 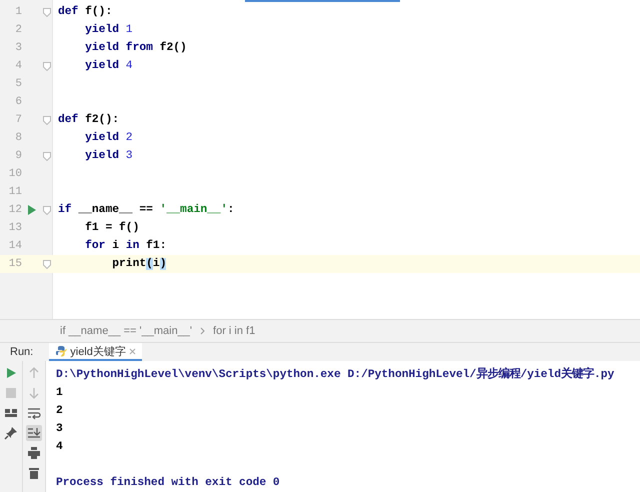 What do you see at coordinates (203, 331) in the screenshot?
I see `chevron-icon` at bounding box center [203, 331].